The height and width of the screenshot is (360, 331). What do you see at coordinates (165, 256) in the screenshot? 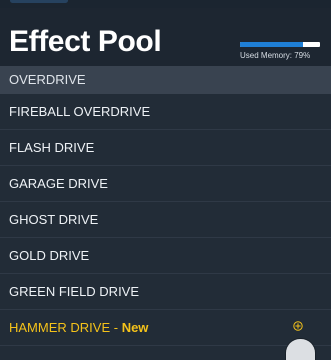
I see `effect-item-gold-drive: GOLD DRIVE` at bounding box center [165, 256].